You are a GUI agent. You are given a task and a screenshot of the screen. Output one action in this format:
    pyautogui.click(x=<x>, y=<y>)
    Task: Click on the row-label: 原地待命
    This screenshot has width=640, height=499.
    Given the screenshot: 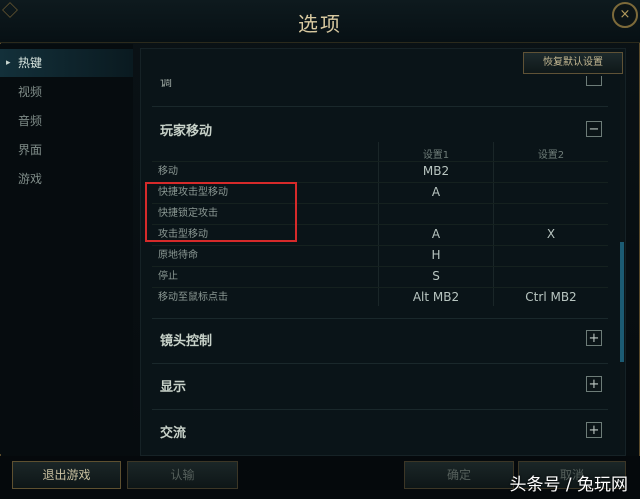 What is the action you would take?
    pyautogui.click(x=178, y=255)
    